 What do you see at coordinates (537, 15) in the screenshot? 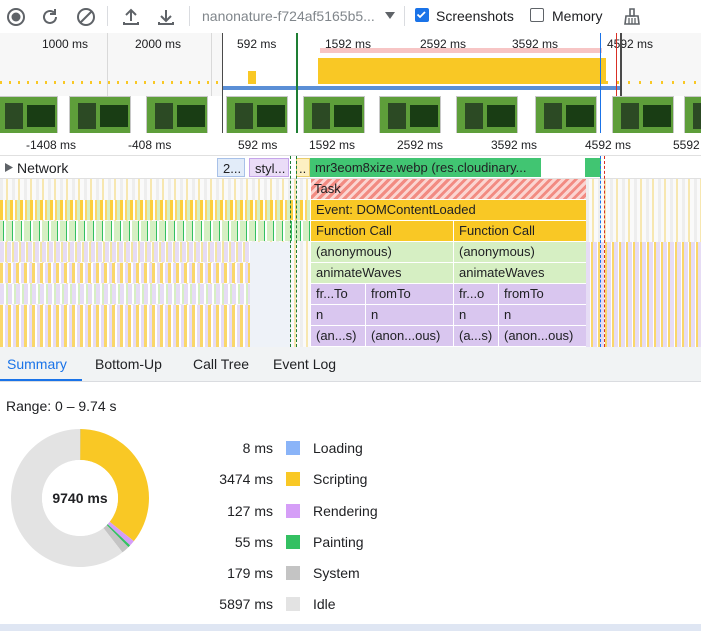
I see `memory-checkbox` at bounding box center [537, 15].